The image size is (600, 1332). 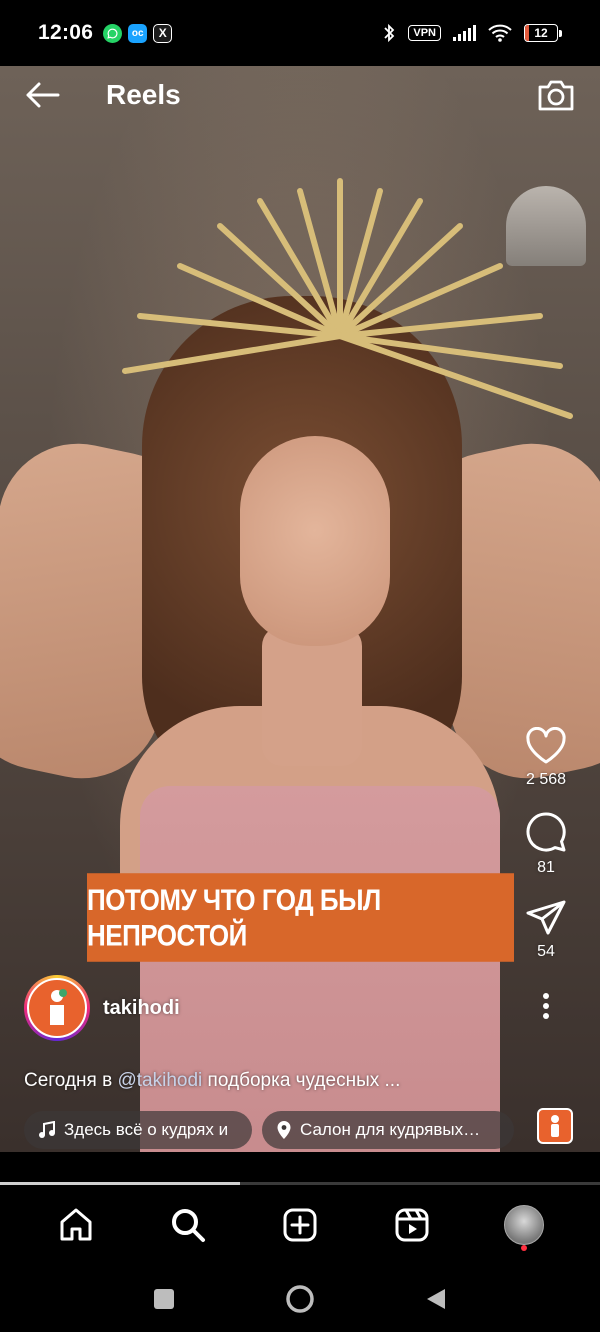 I want to click on author-avatar, so click(x=57, y=1008).